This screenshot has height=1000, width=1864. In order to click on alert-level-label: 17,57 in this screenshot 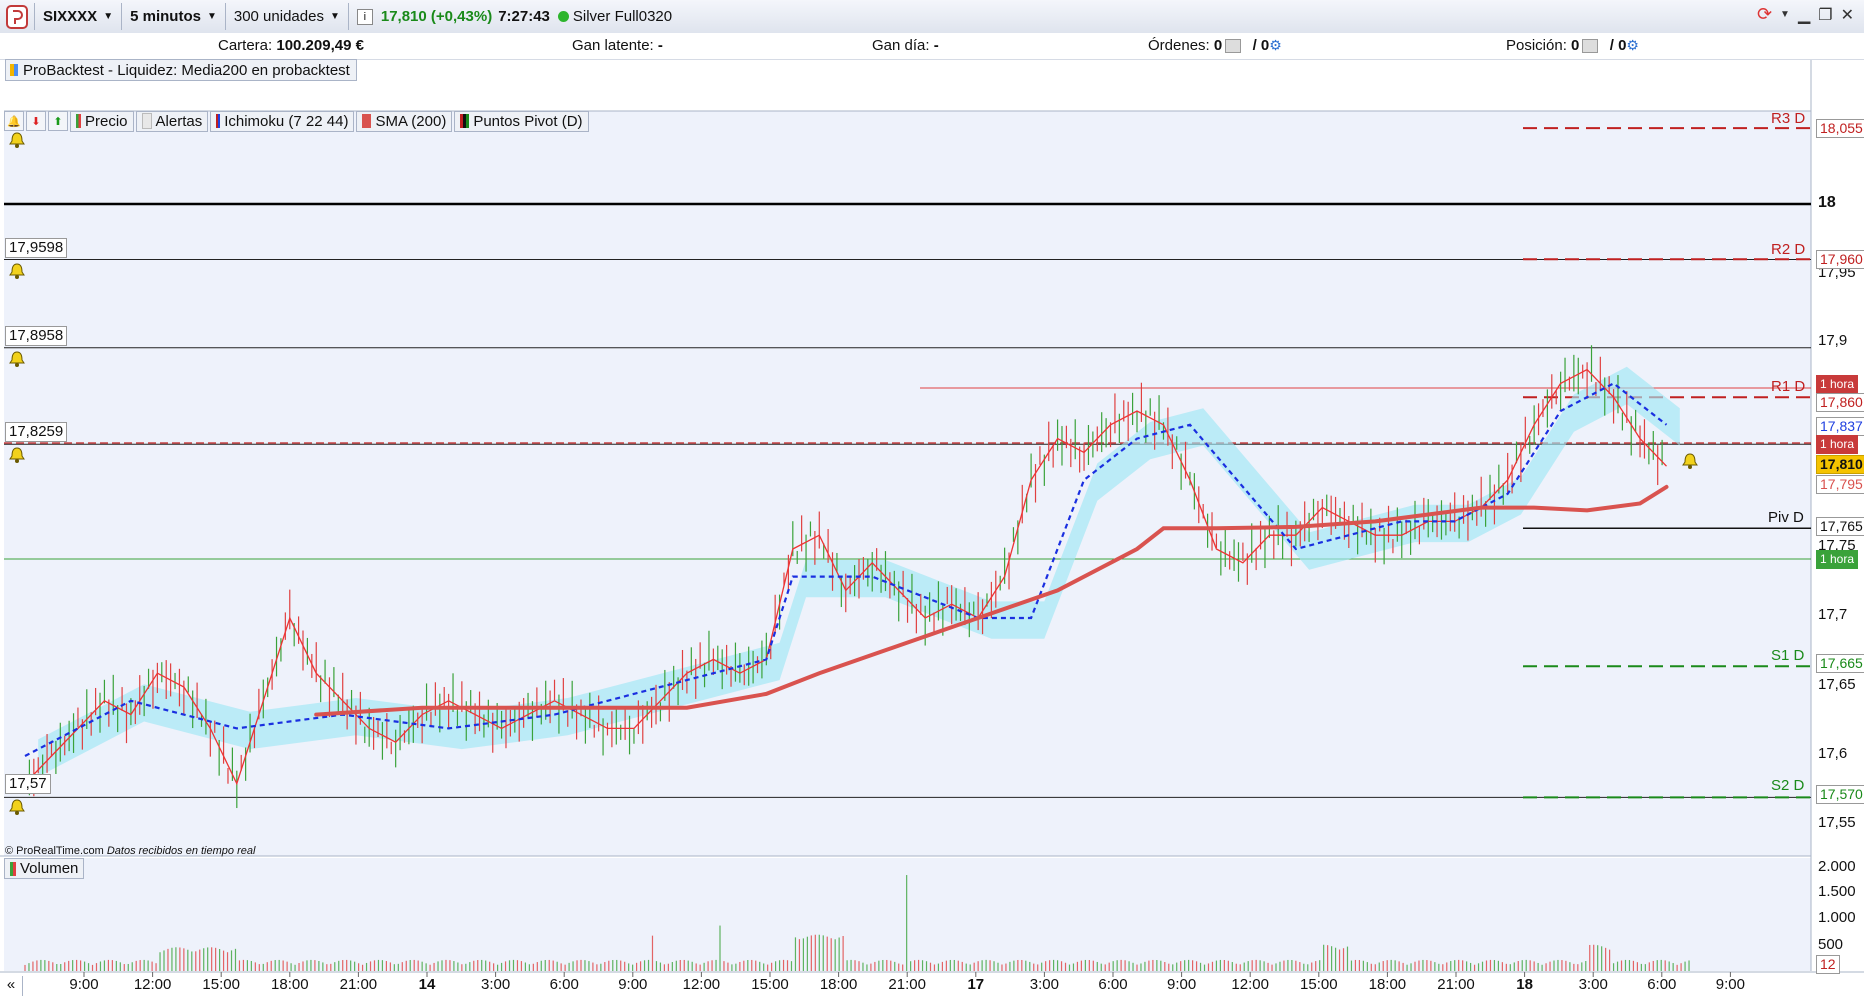, I will do `click(28, 784)`.